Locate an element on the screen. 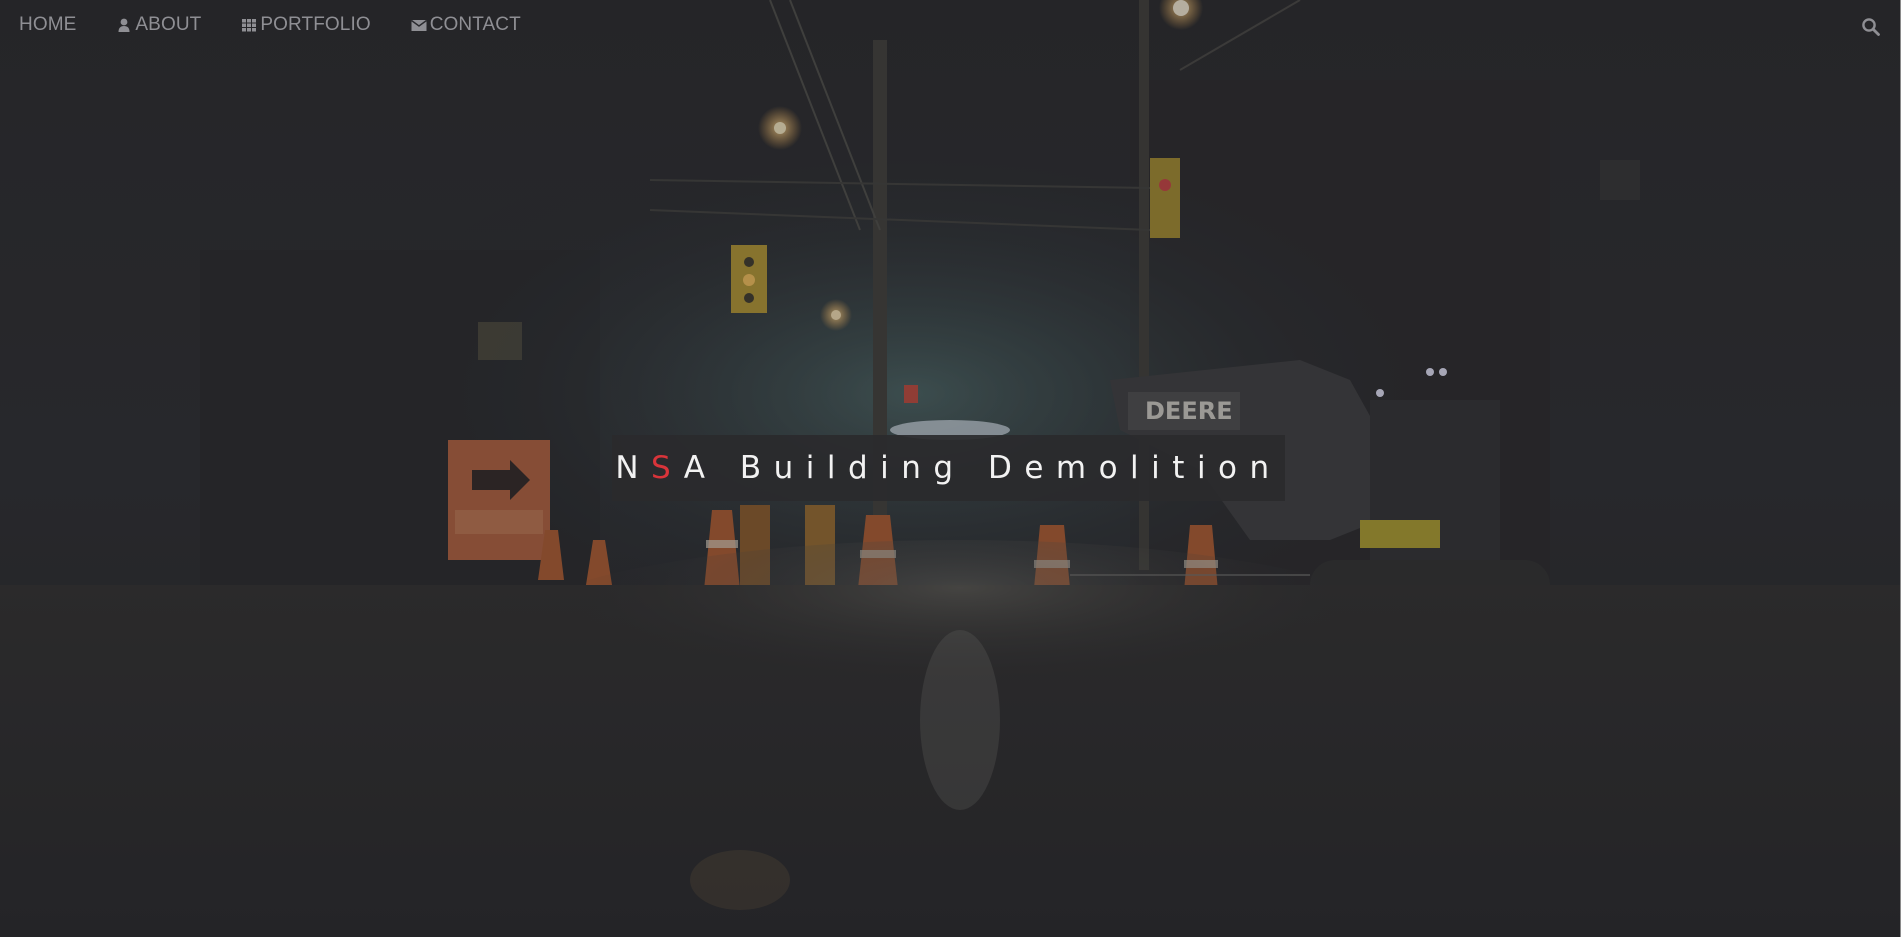 The height and width of the screenshot is (937, 1901). nav-item-contact-label: CONTACT is located at coordinates (475, 24).